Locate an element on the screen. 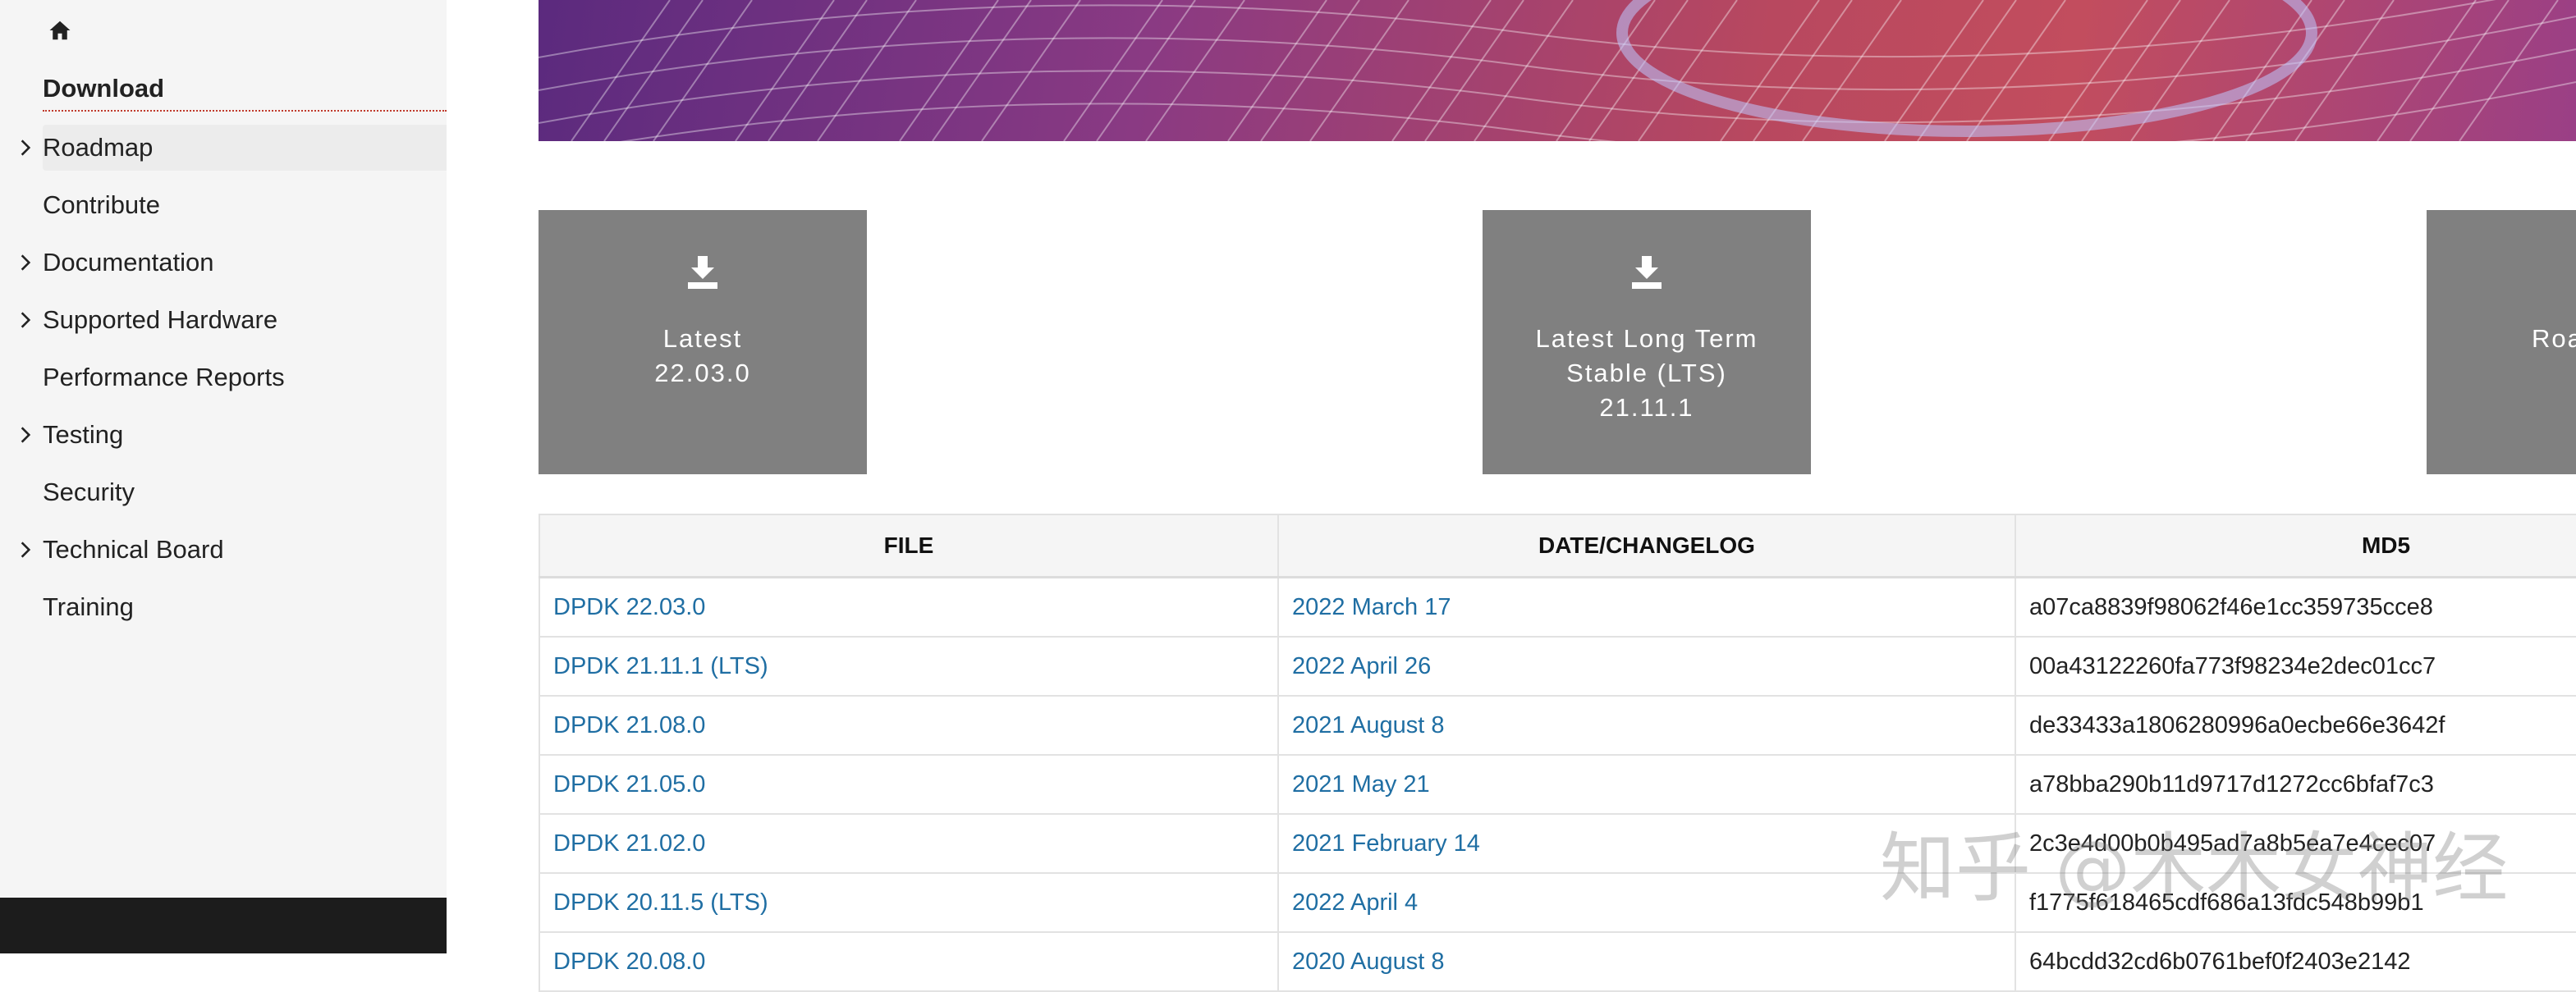 This screenshot has height=992, width=2576. sidebar-item-download: Download is located at coordinates (224, 89).